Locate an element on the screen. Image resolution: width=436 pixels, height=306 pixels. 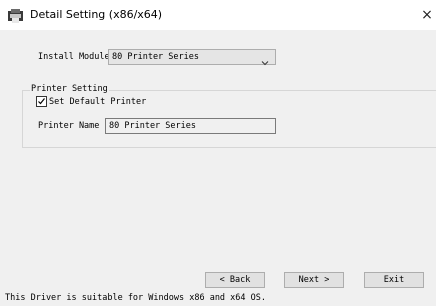
printer-app-icon is located at coordinates (15, 15).